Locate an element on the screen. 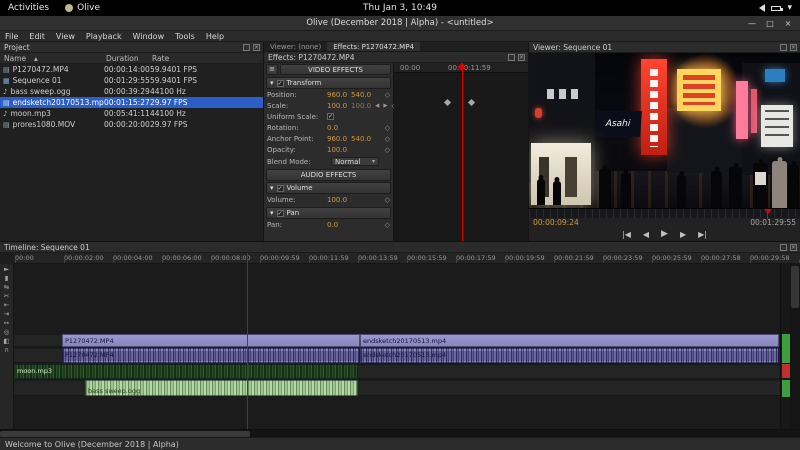 This screenshot has height=450, width=800. app-menu: Olive is located at coordinates (82, 8).